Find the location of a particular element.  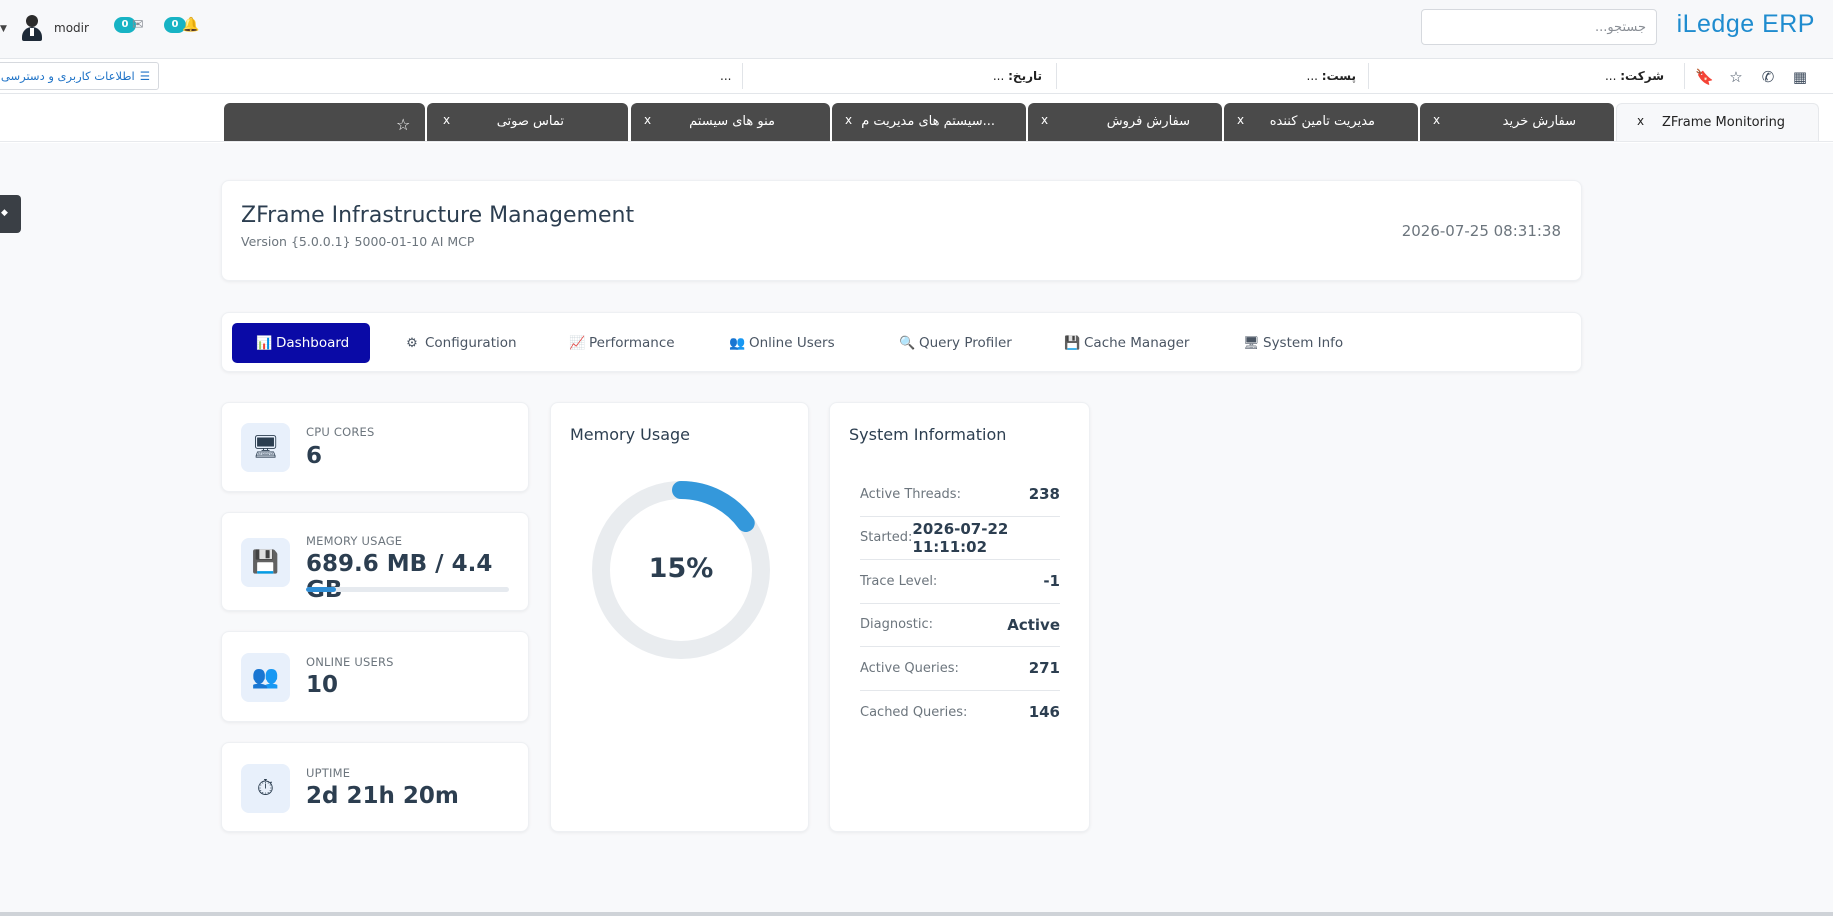

nav-query-profiler: 🔍 Query Profiler is located at coordinates (955, 343).